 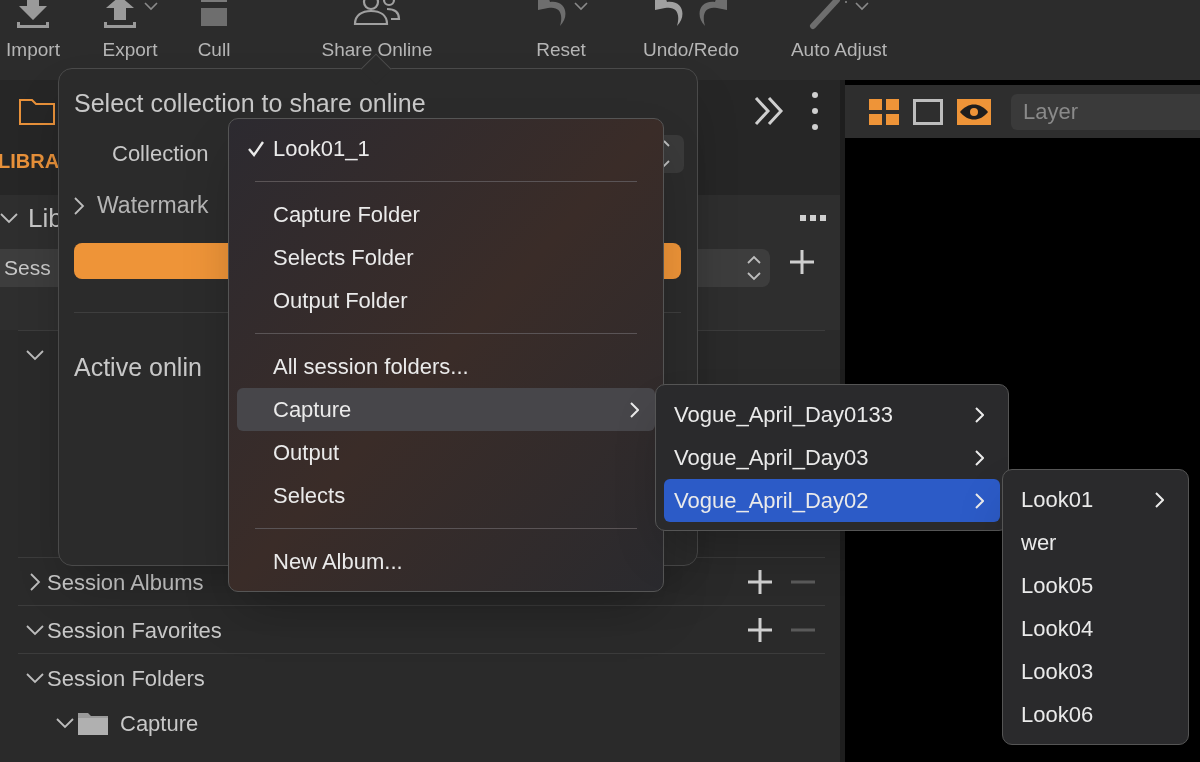 I want to click on menu-item: Look06, so click(x=1095, y=714).